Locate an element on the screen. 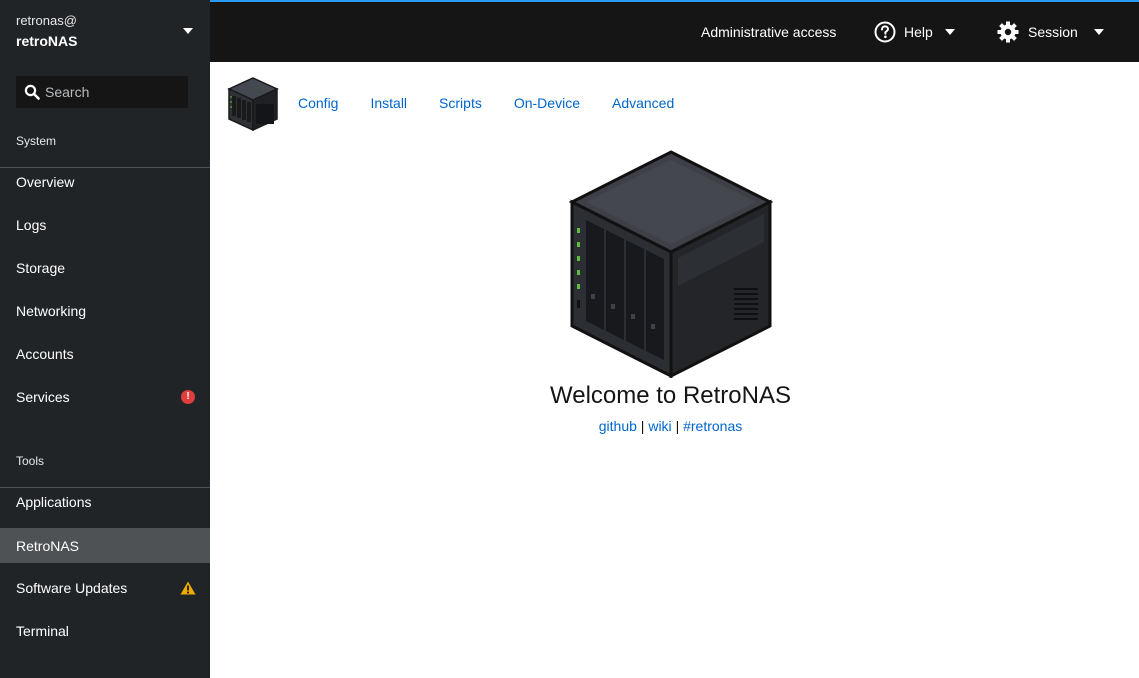 The height and width of the screenshot is (678, 1139). session-label: Session is located at coordinates (1053, 32).